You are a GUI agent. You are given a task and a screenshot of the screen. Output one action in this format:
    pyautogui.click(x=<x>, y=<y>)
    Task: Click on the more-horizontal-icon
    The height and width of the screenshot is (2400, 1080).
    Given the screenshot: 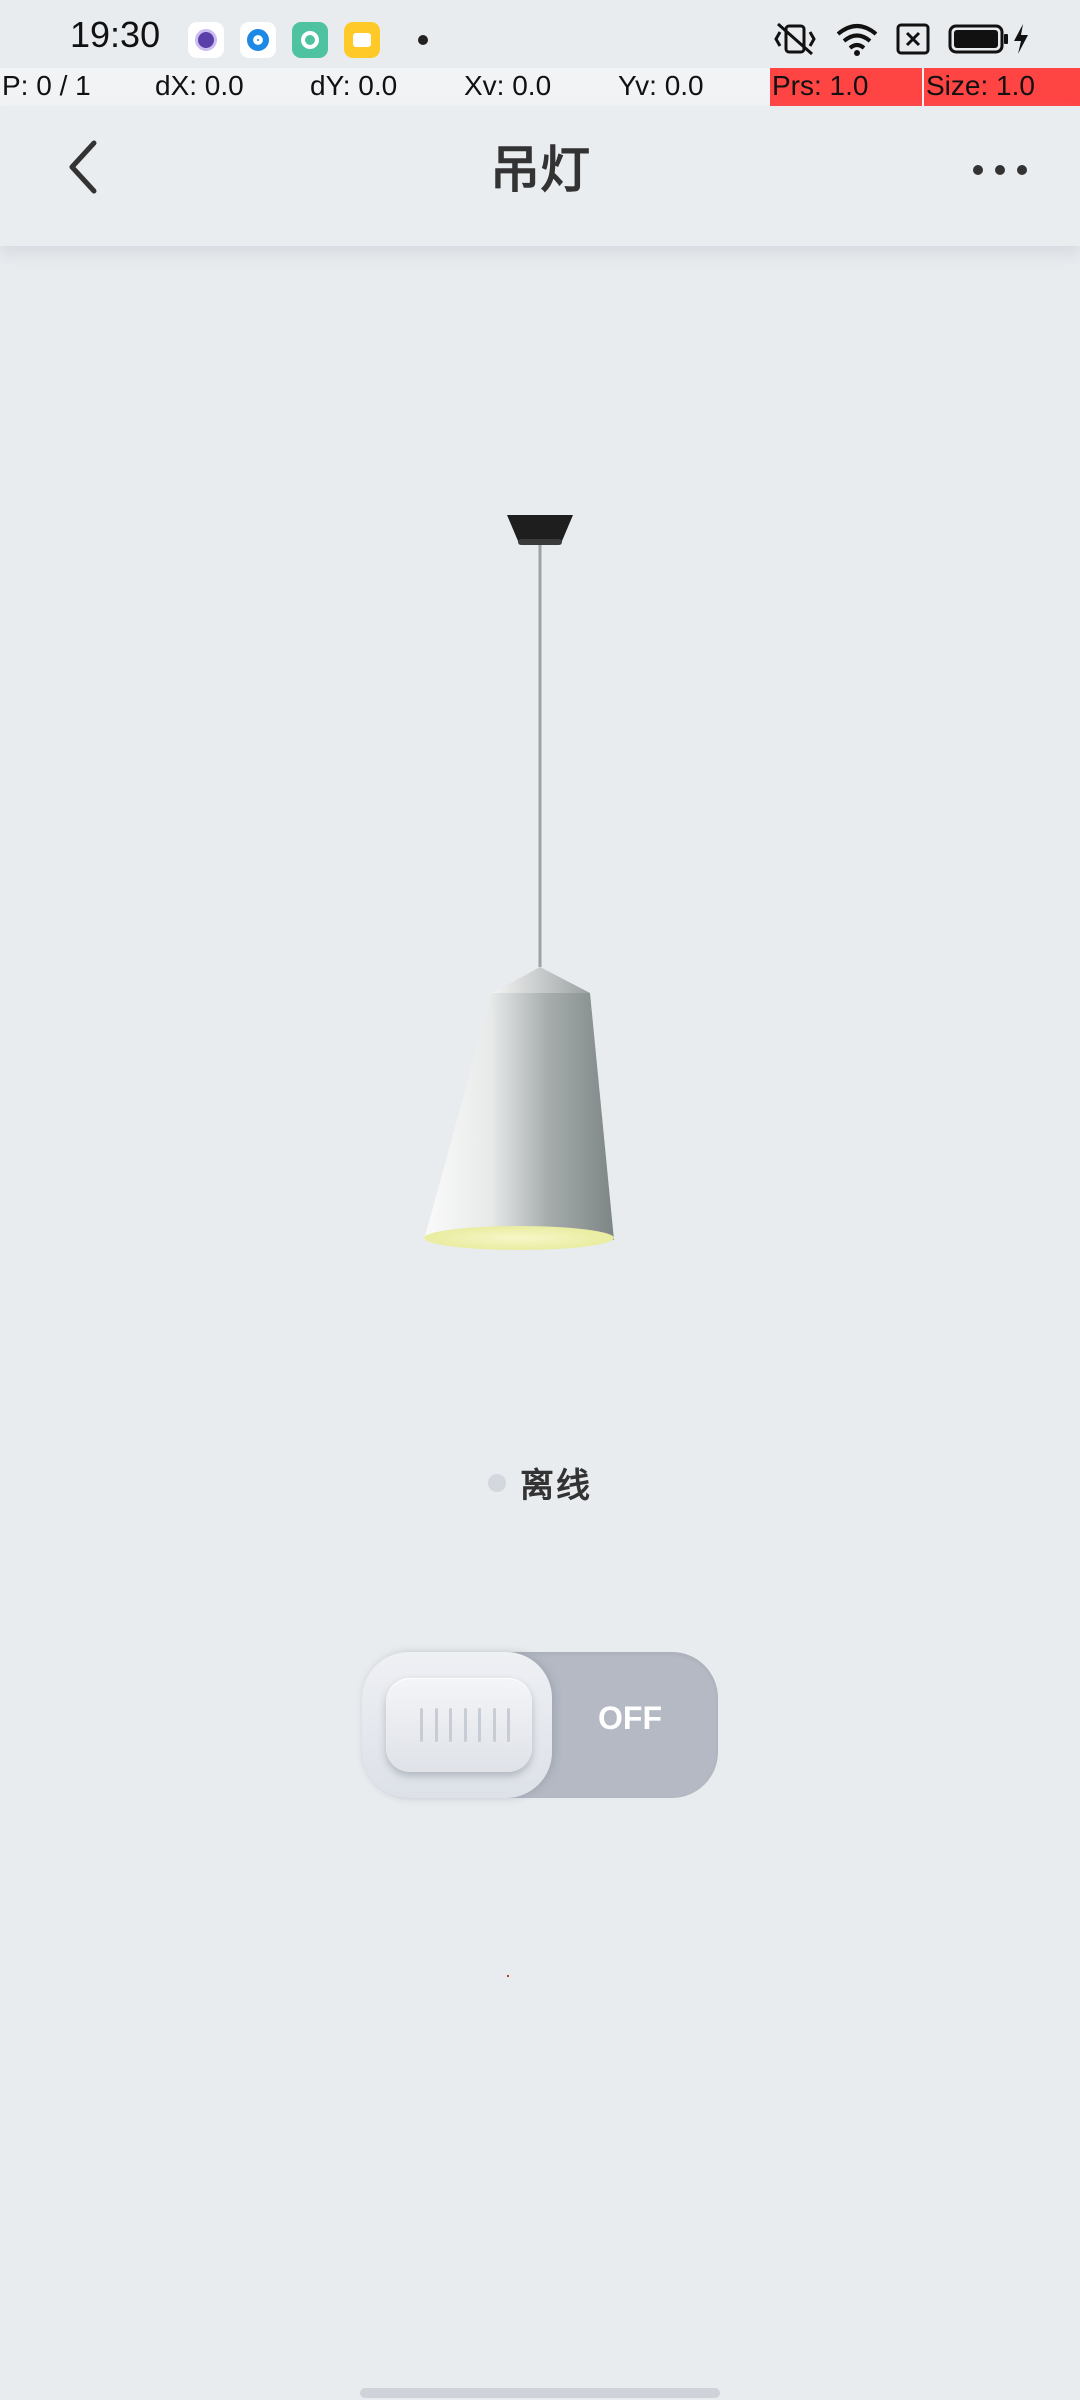 What is the action you would take?
    pyautogui.click(x=1000, y=170)
    